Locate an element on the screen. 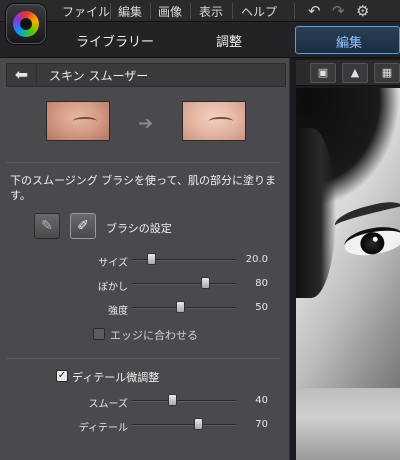 The height and width of the screenshot is (460, 400). undo-icon: ↶ is located at coordinates (314, 11).